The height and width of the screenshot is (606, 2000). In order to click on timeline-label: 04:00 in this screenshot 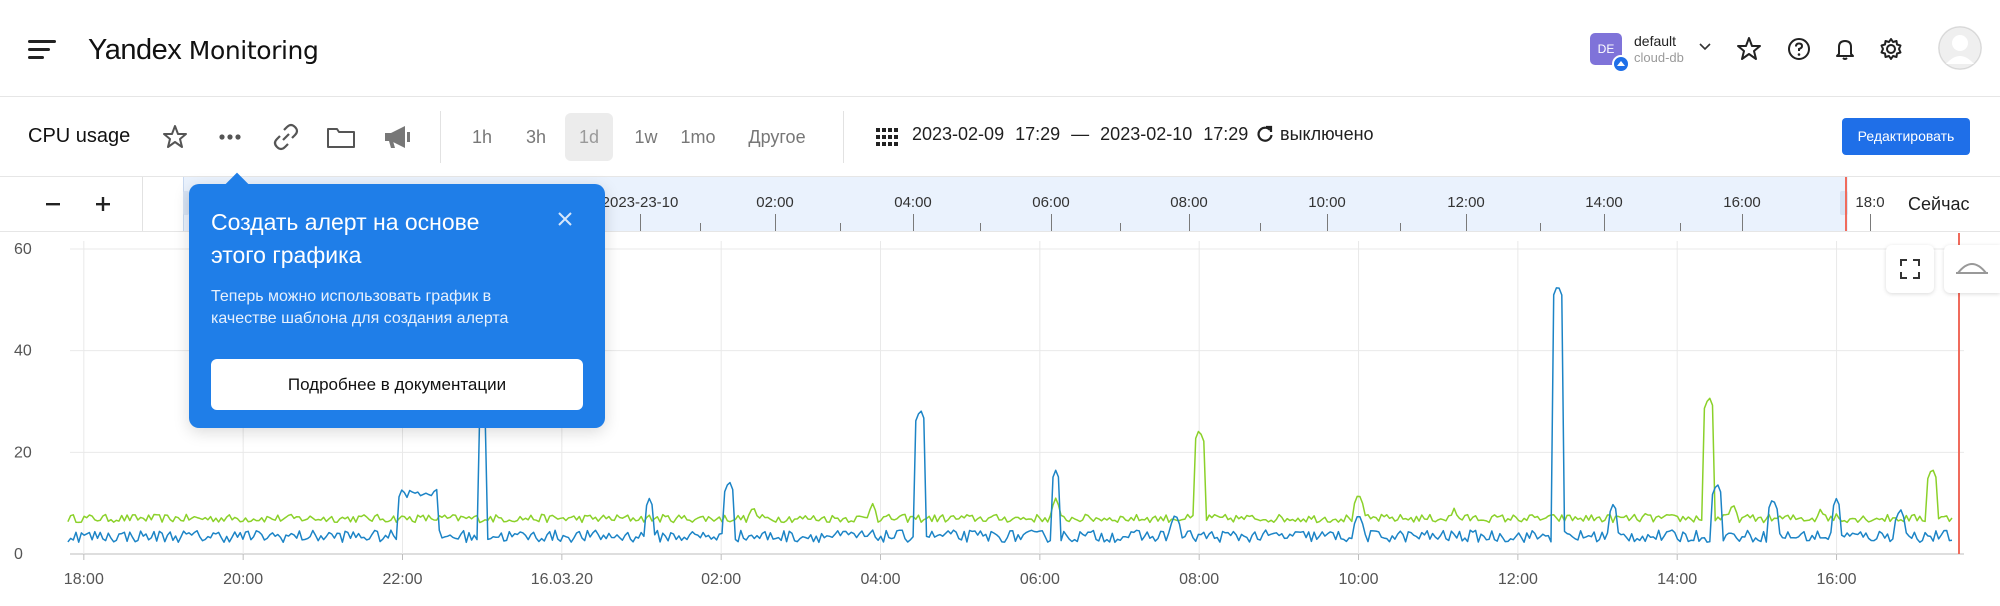, I will do `click(913, 202)`.